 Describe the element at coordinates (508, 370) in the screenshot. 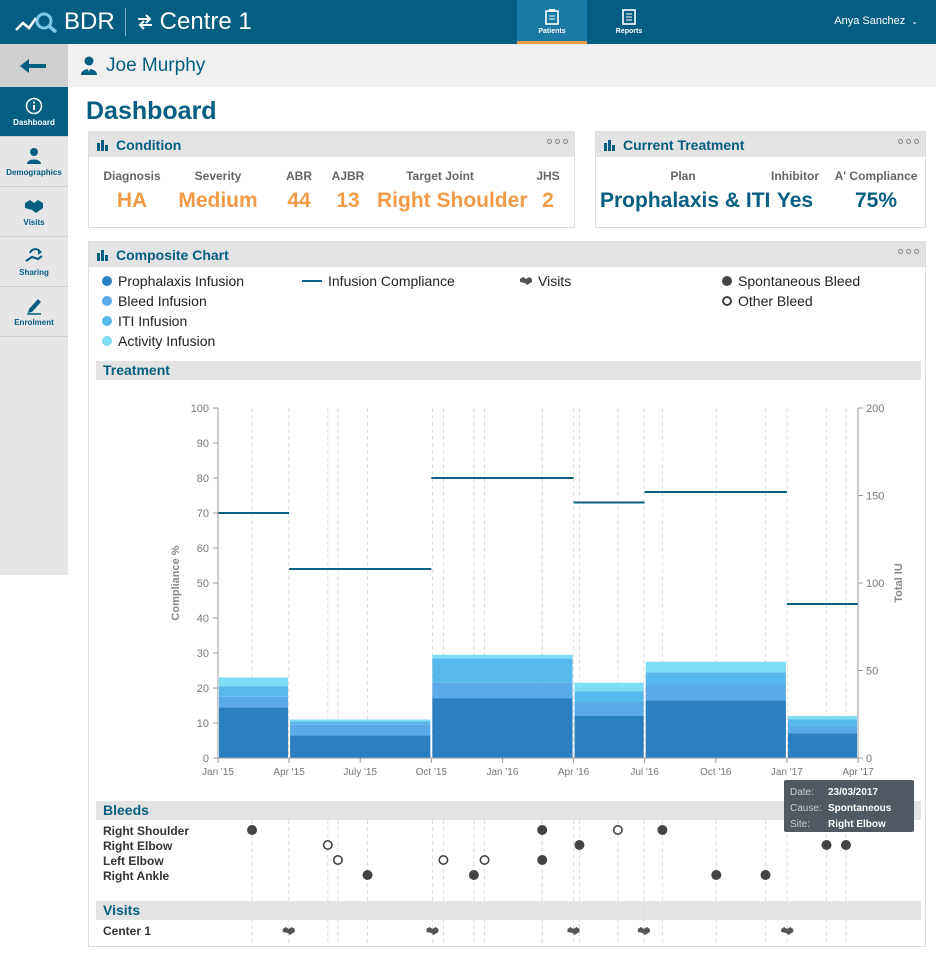

I see `treatment-section-header: Treatment` at that location.